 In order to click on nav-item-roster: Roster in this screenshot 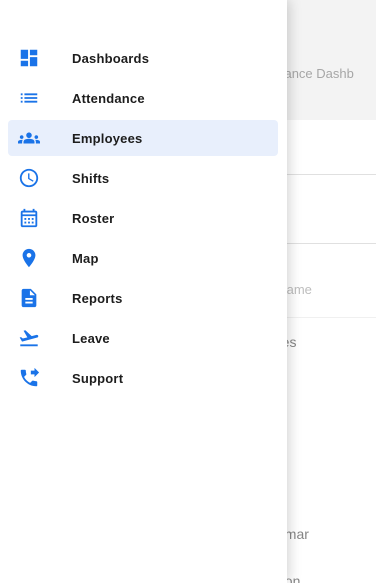, I will do `click(143, 218)`.